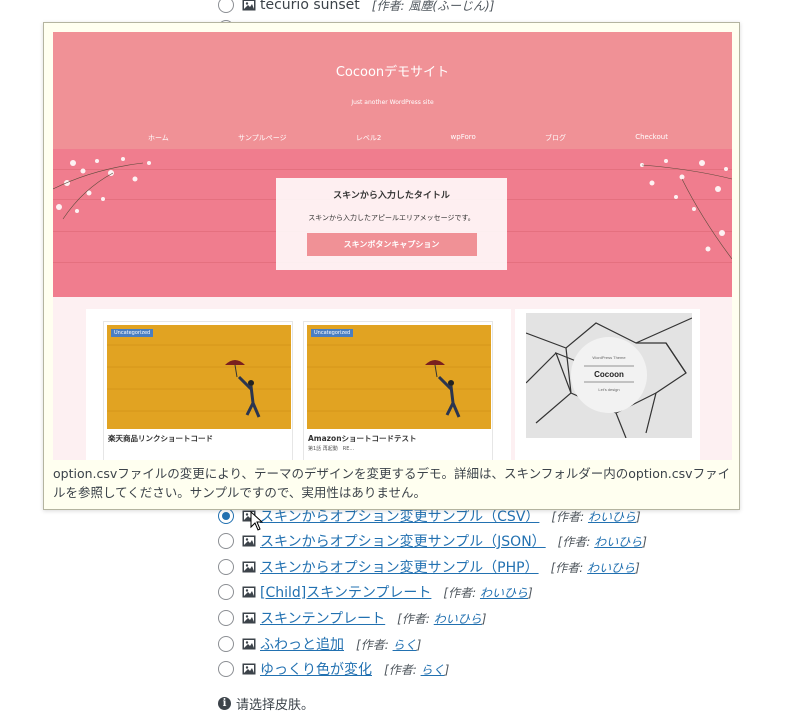  I want to click on preview-nav-item: レベル2, so click(368, 138).